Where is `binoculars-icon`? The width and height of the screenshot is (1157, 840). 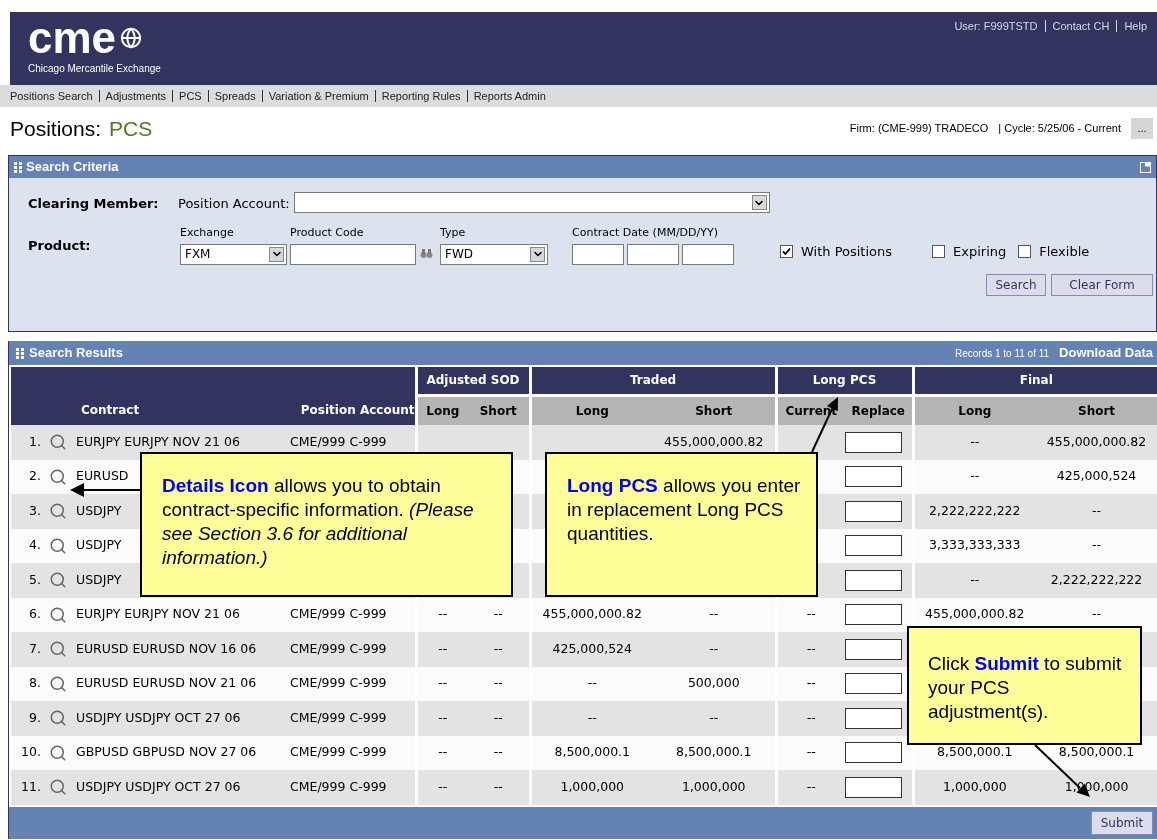
binoculars-icon is located at coordinates (426, 253).